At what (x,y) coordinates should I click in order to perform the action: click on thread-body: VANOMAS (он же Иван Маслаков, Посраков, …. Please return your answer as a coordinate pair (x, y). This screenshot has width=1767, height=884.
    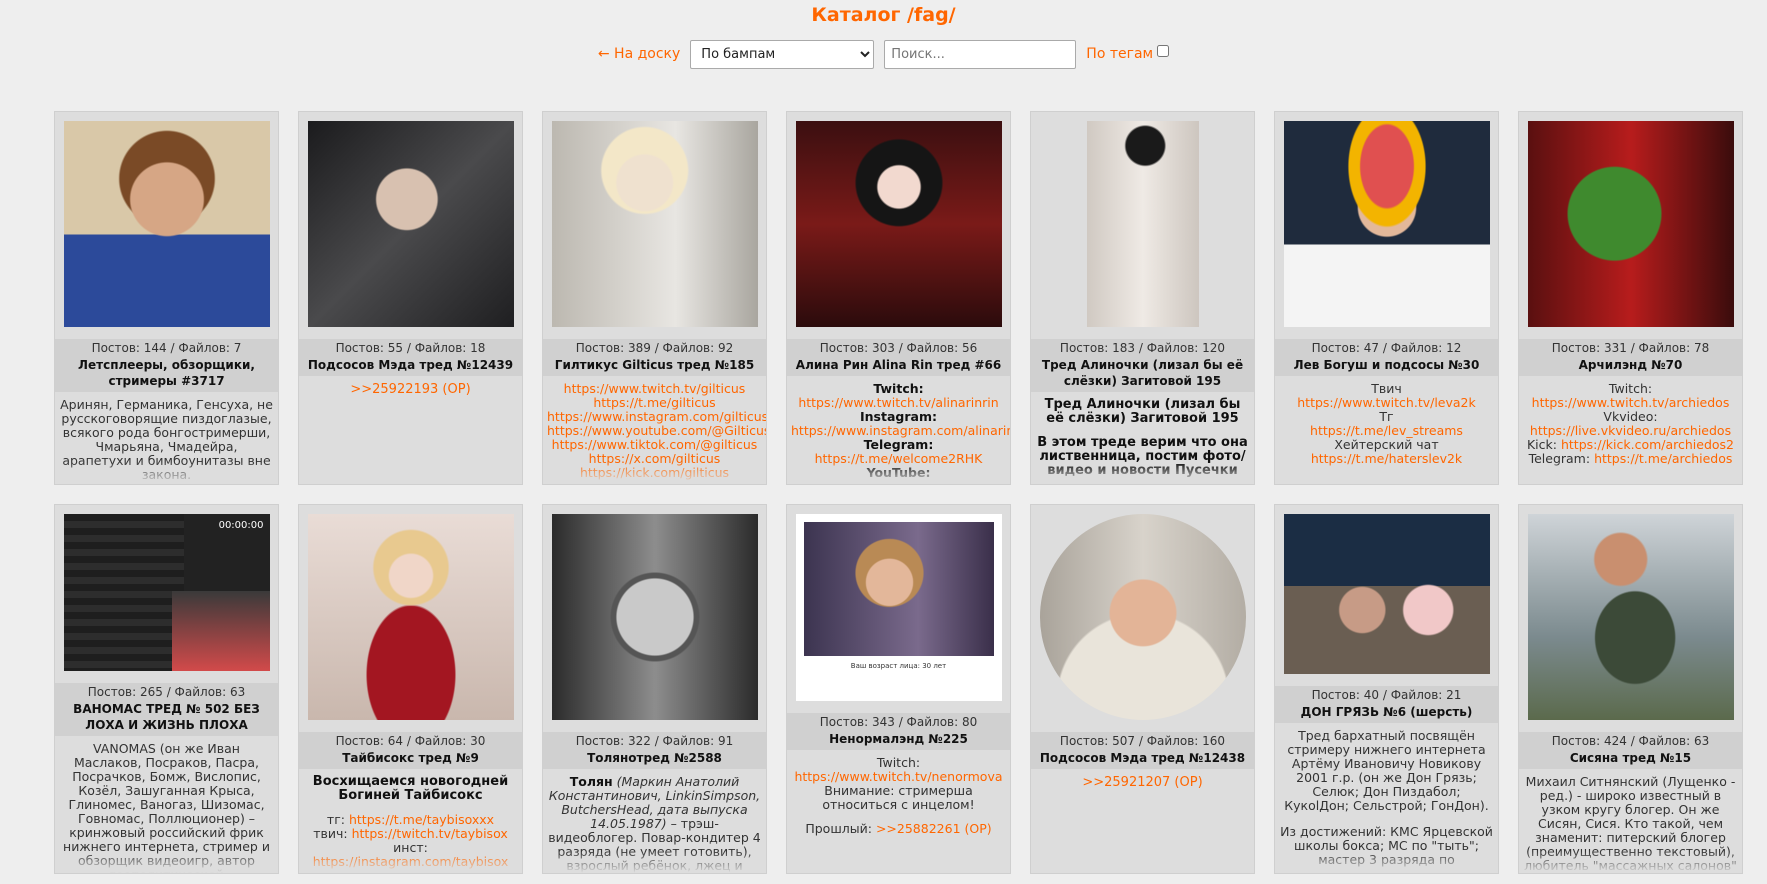
    Looking at the image, I should click on (166, 804).